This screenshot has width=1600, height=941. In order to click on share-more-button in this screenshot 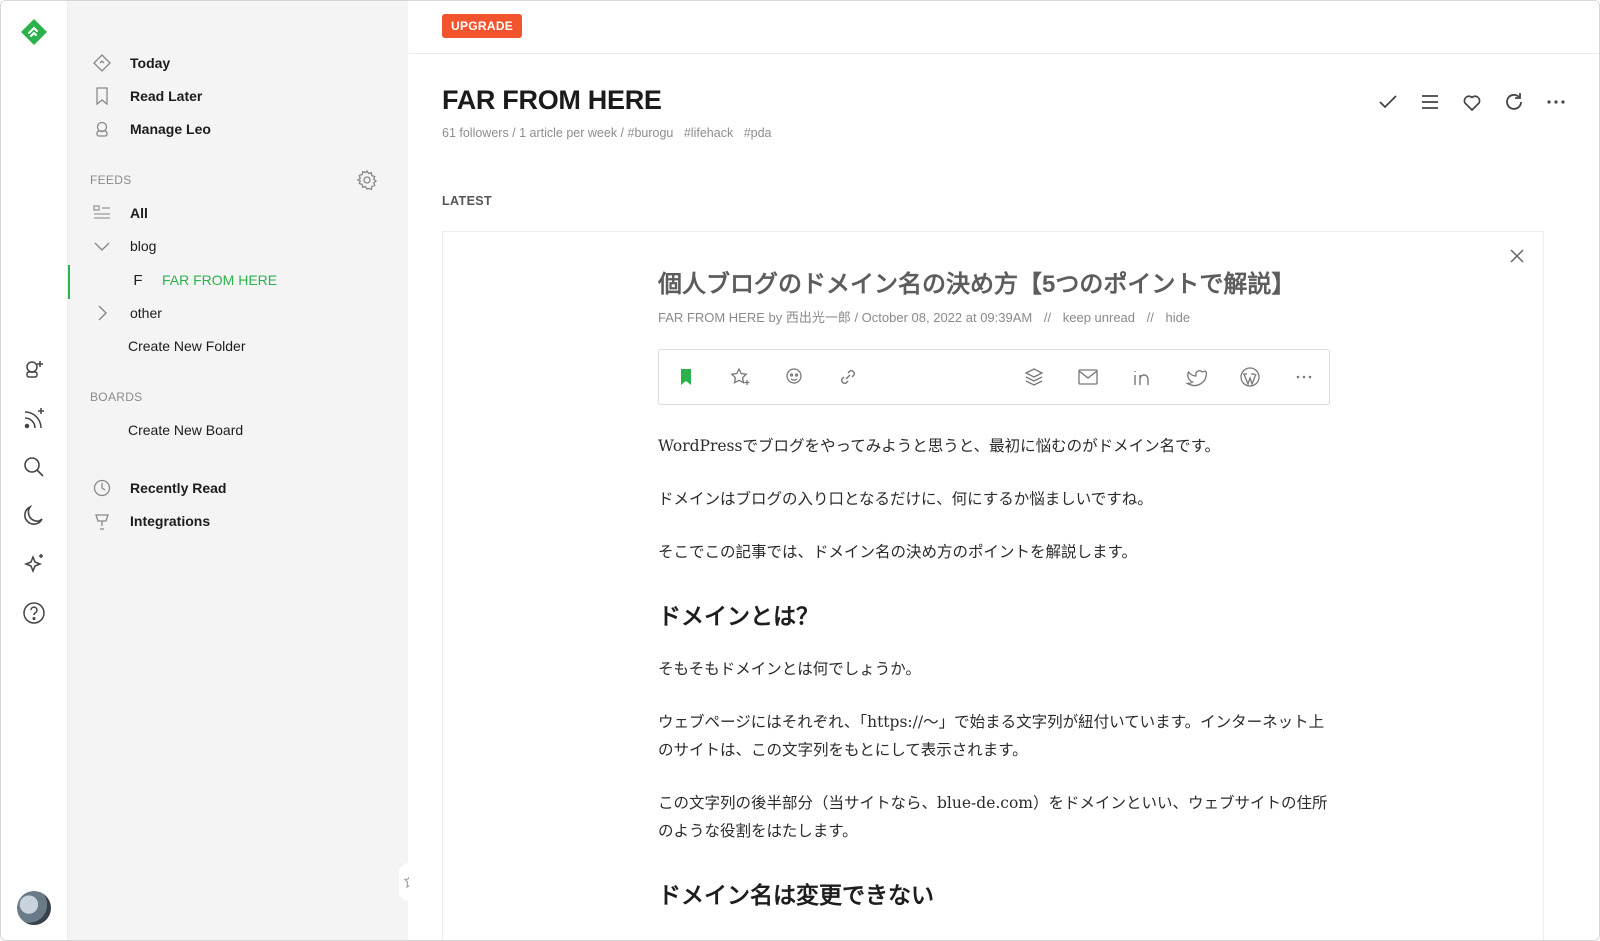, I will do `click(1304, 377)`.